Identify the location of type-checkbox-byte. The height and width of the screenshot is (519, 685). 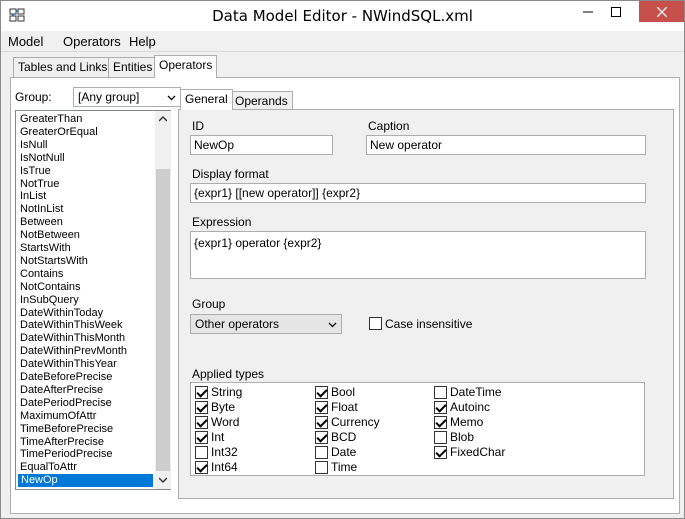
(201, 407).